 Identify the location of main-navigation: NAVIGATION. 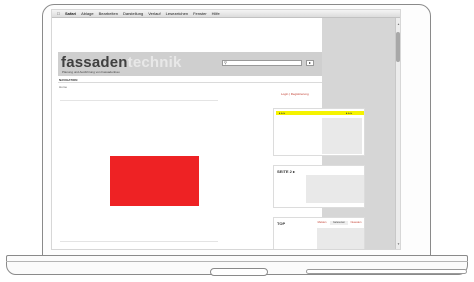
(190, 80).